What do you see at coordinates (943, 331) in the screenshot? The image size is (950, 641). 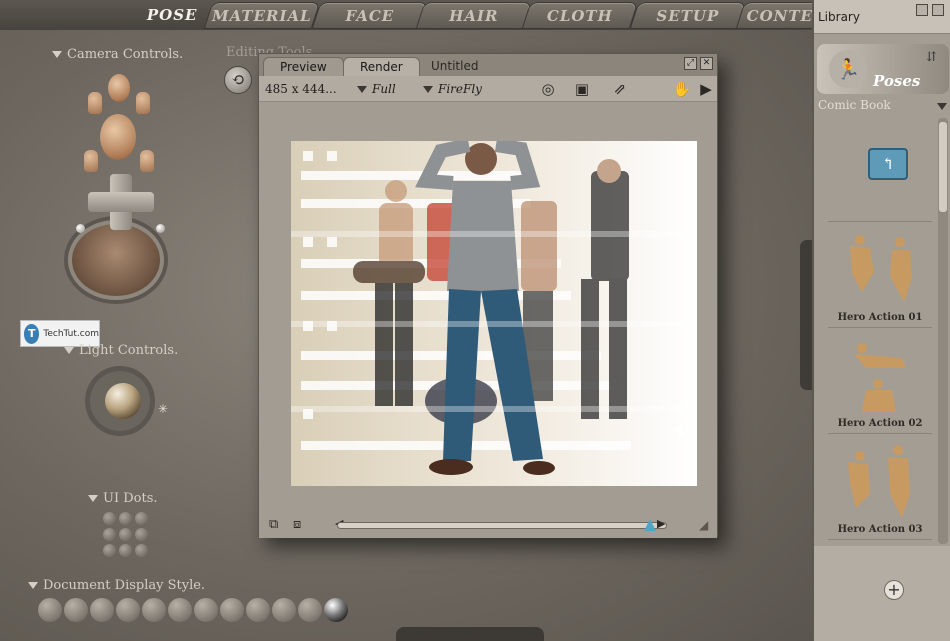 I see `library-scrollbar` at bounding box center [943, 331].